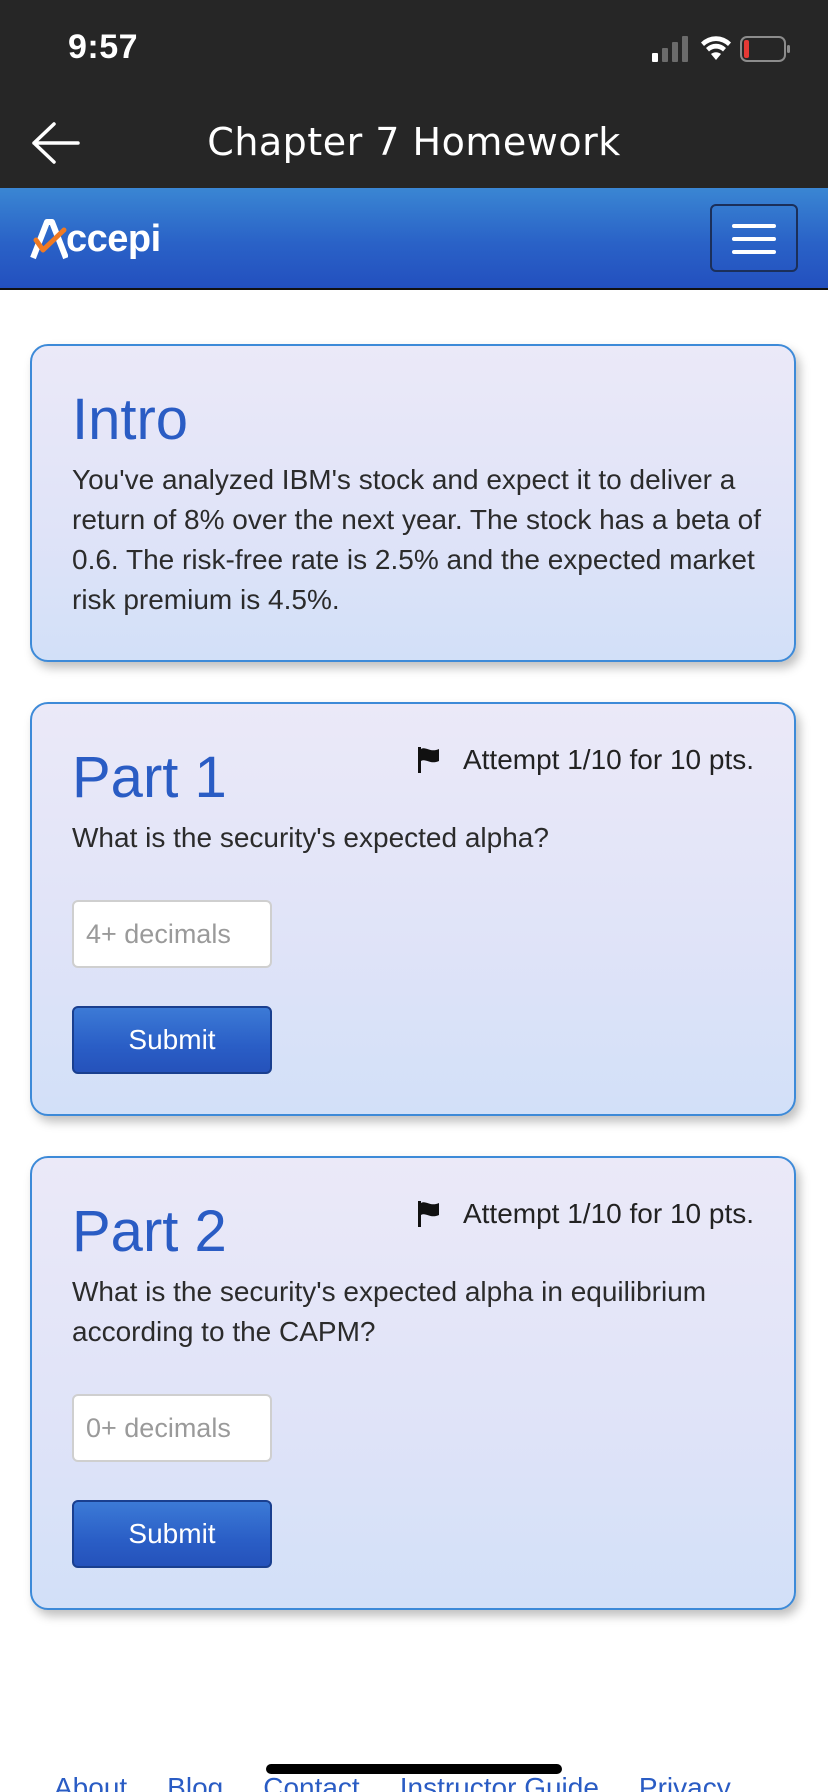  I want to click on accepi-logo-icon, so click(49, 239).